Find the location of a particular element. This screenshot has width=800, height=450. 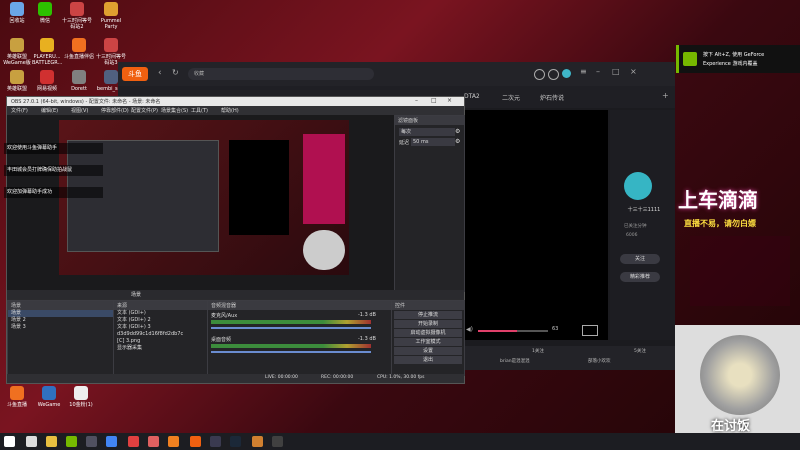

menu-item: 文件(F) is located at coordinates (19, 110).